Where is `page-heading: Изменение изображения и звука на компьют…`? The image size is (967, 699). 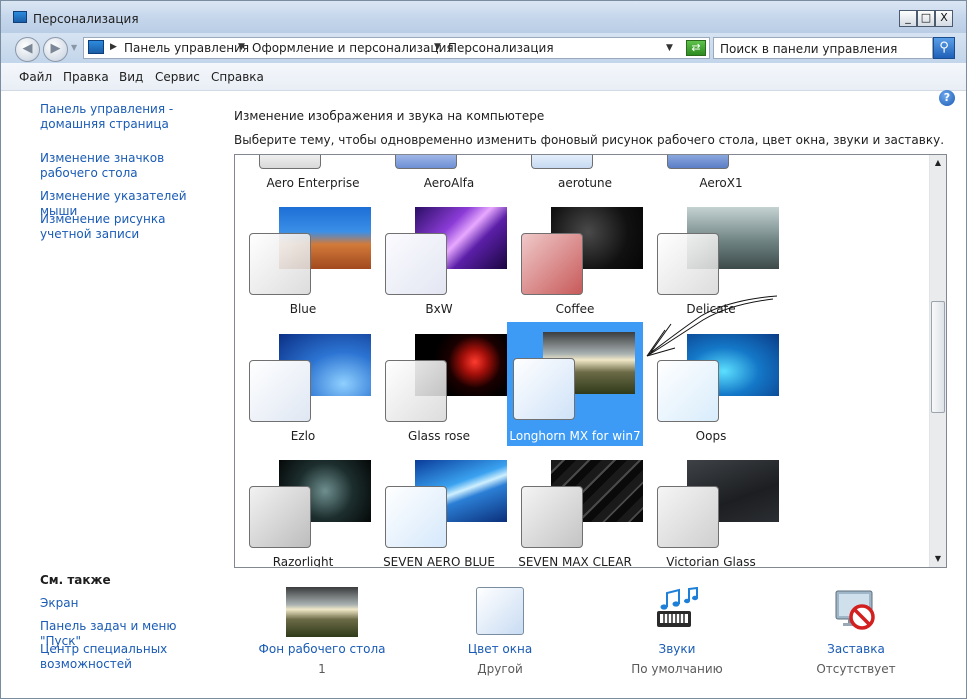
page-heading: Изменение изображения и звука на компьют… is located at coordinates (389, 116).